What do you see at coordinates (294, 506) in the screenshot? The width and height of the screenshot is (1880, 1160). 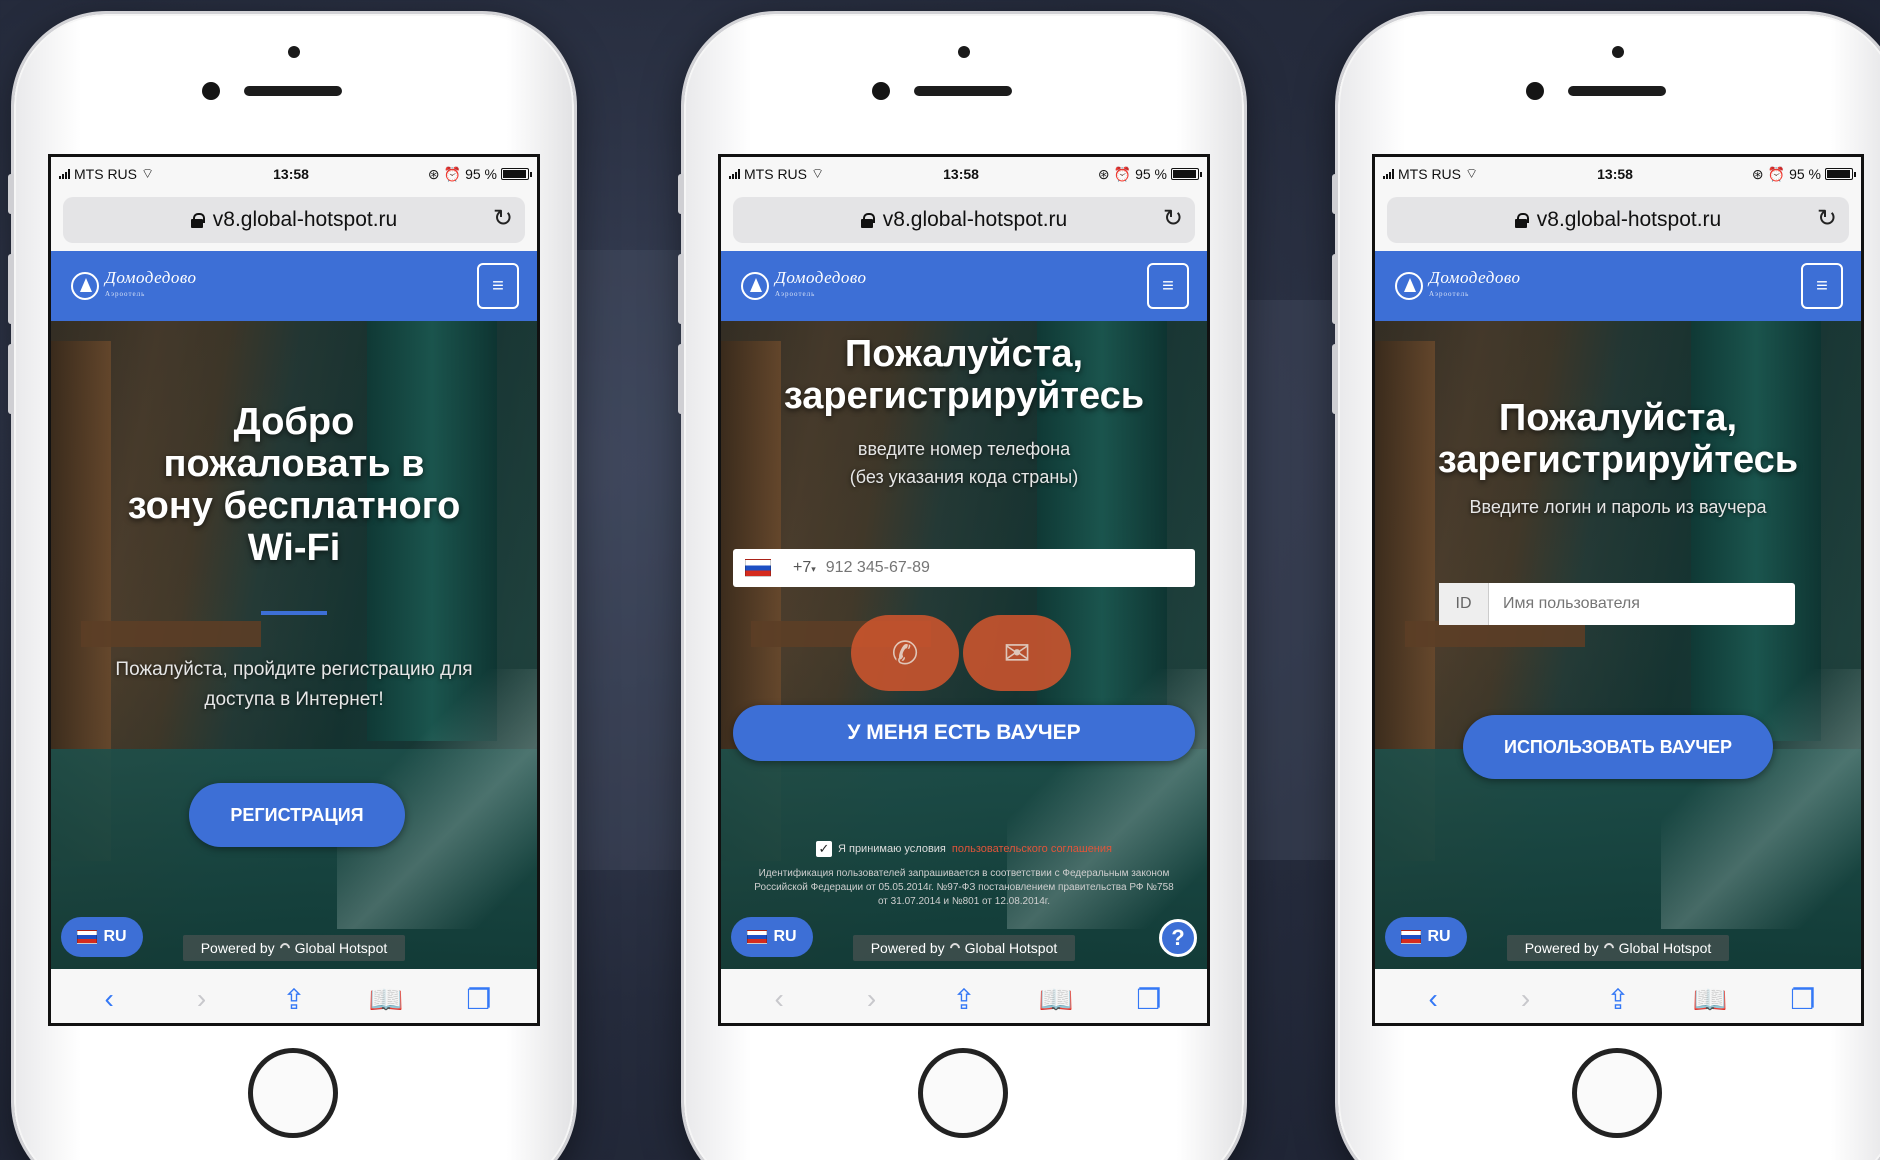 I see `title-line: зону бесплатного` at bounding box center [294, 506].